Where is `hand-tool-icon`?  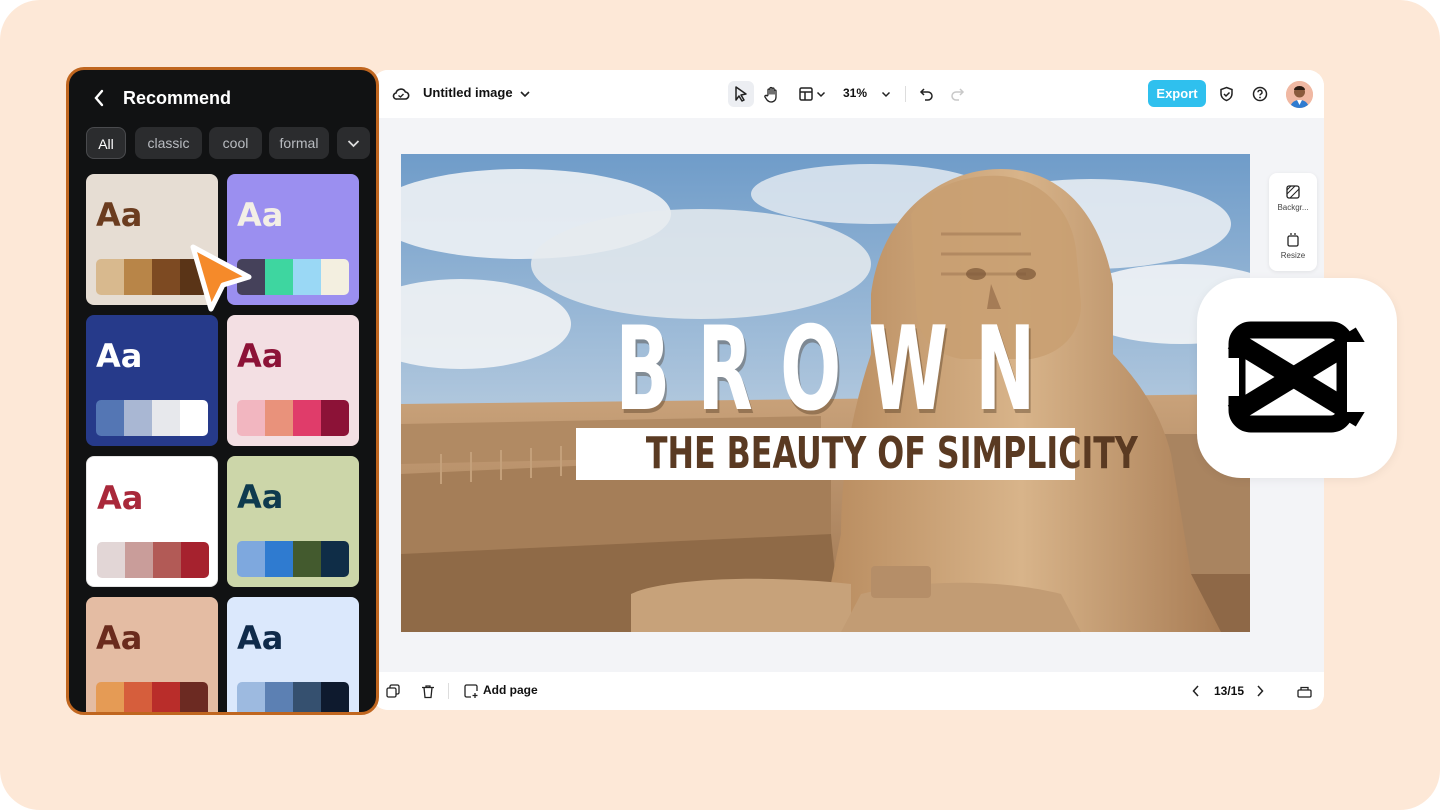 hand-tool-icon is located at coordinates (772, 94).